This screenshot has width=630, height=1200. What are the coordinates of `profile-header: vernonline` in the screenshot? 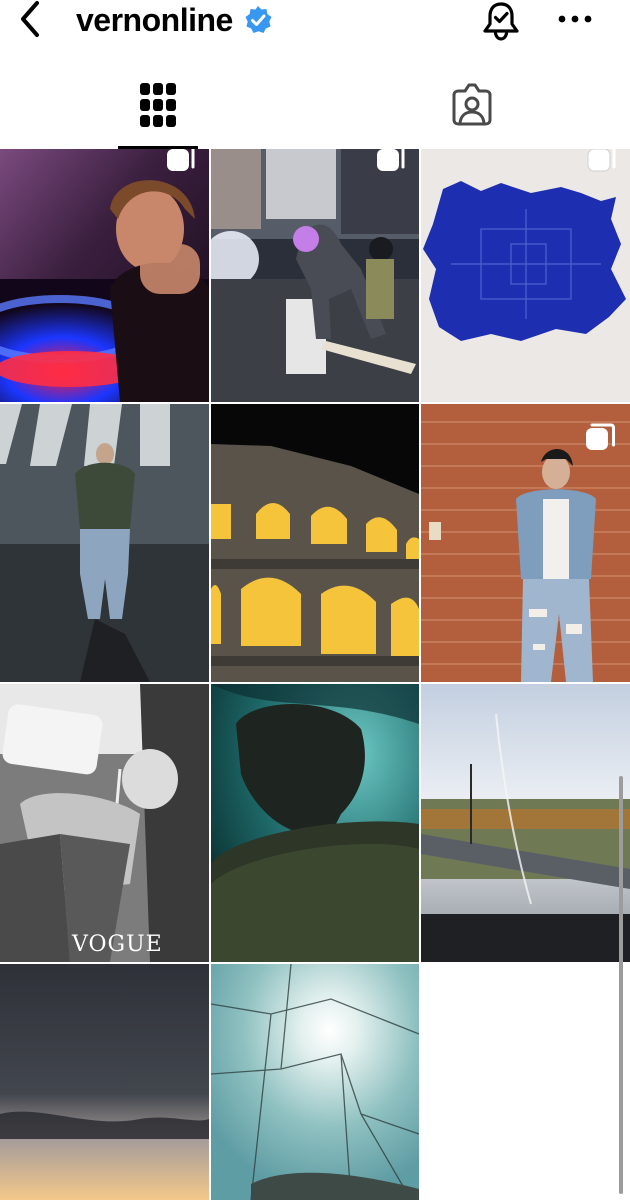 It's located at (315, 23).